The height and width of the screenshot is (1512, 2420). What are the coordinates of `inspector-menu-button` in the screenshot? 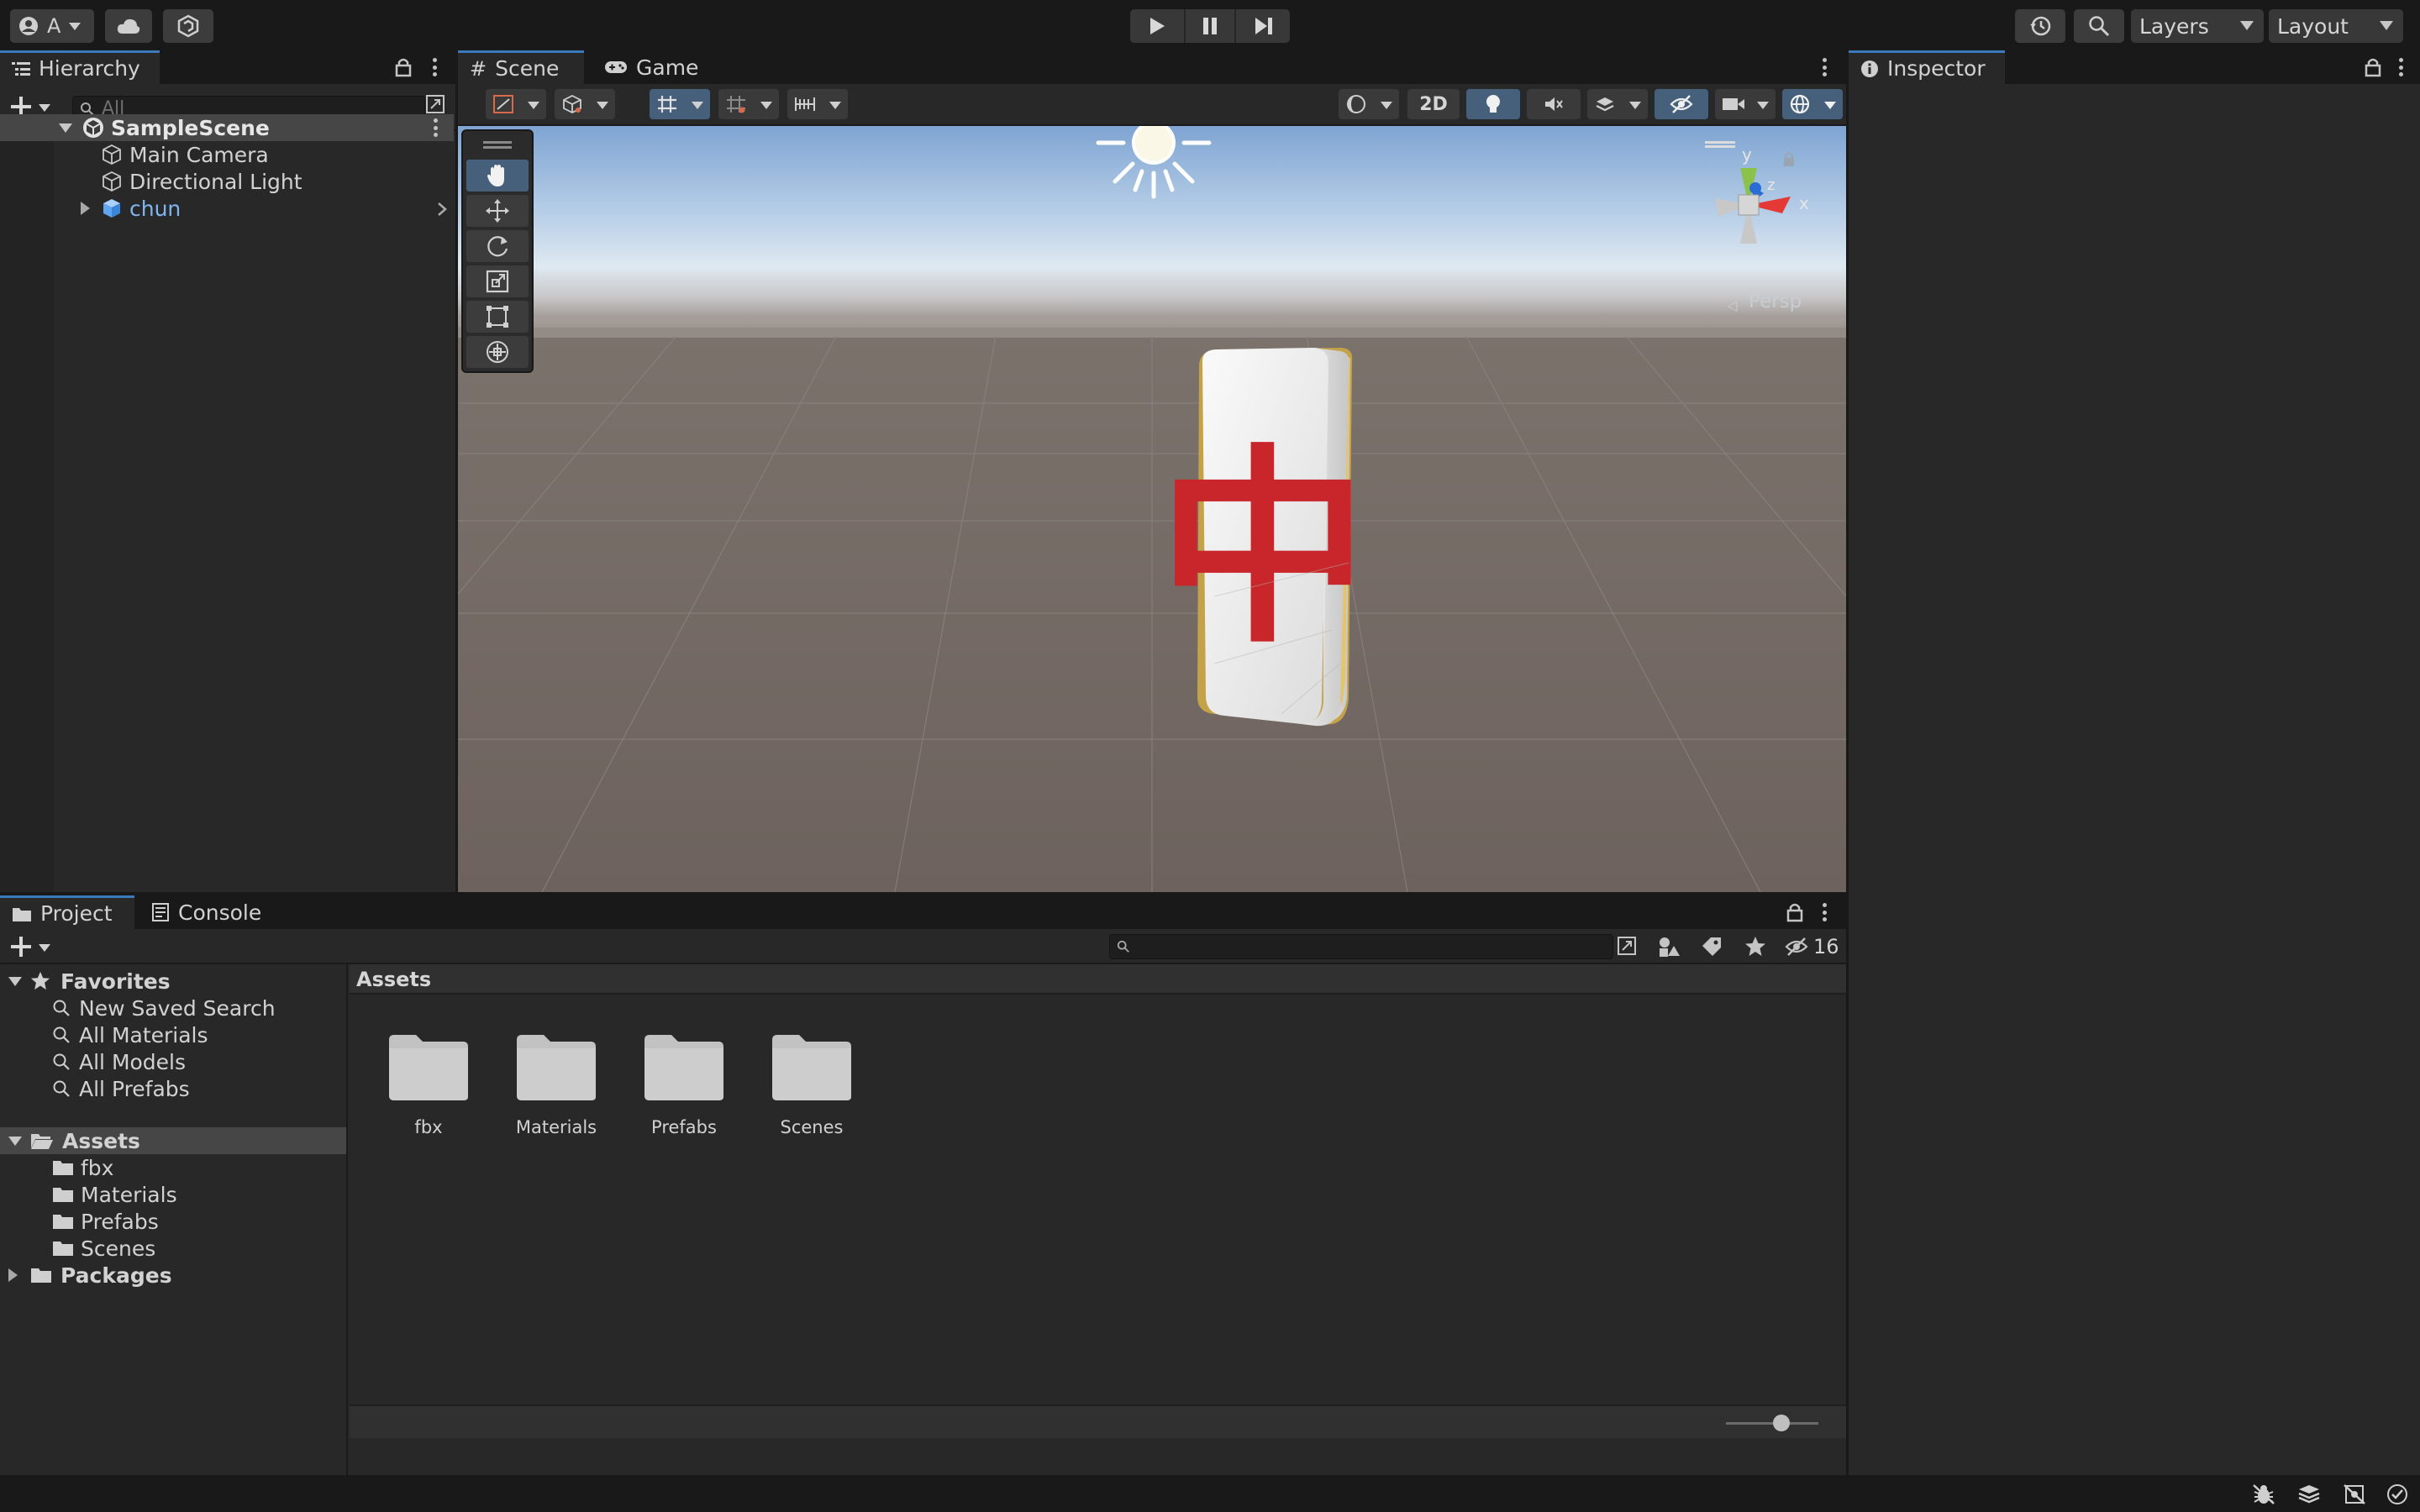 It's located at (2400, 67).